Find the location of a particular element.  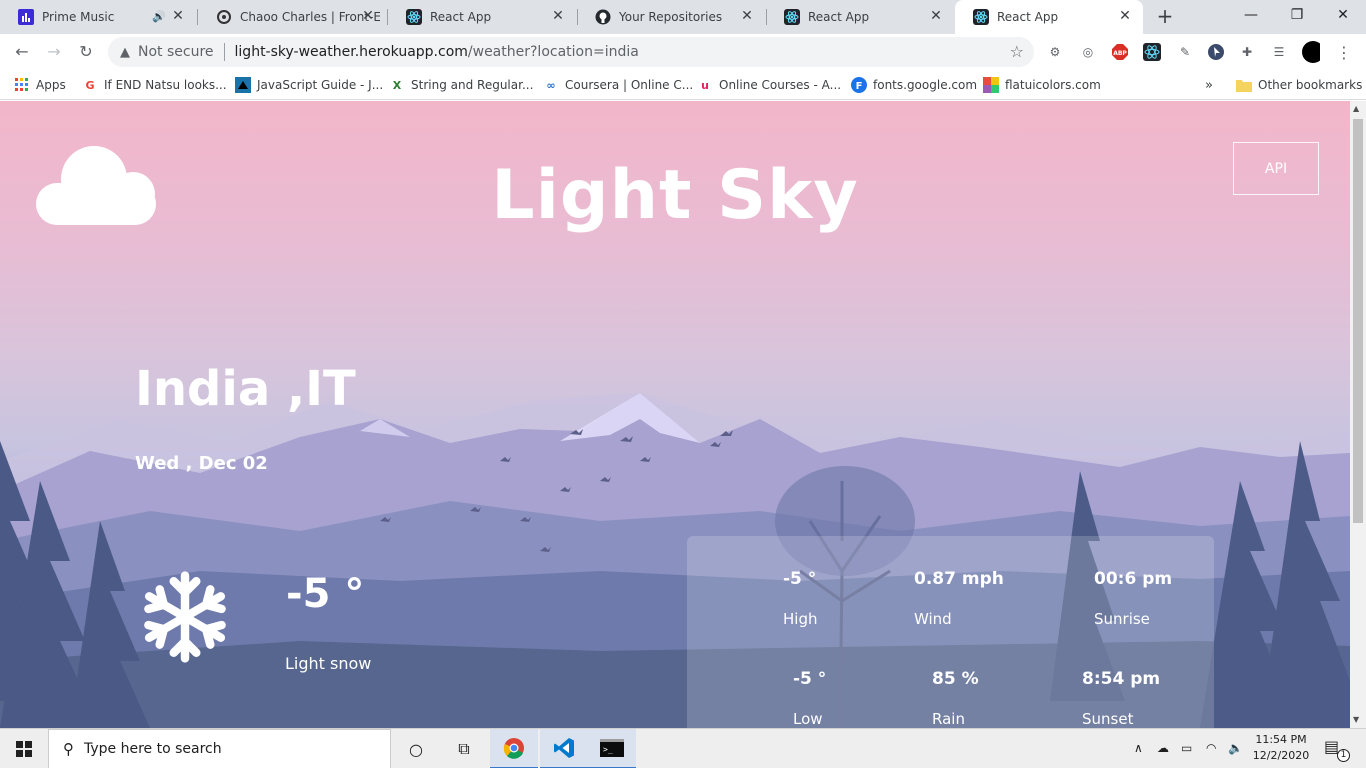

windows-logo-icon is located at coordinates (24, 749).